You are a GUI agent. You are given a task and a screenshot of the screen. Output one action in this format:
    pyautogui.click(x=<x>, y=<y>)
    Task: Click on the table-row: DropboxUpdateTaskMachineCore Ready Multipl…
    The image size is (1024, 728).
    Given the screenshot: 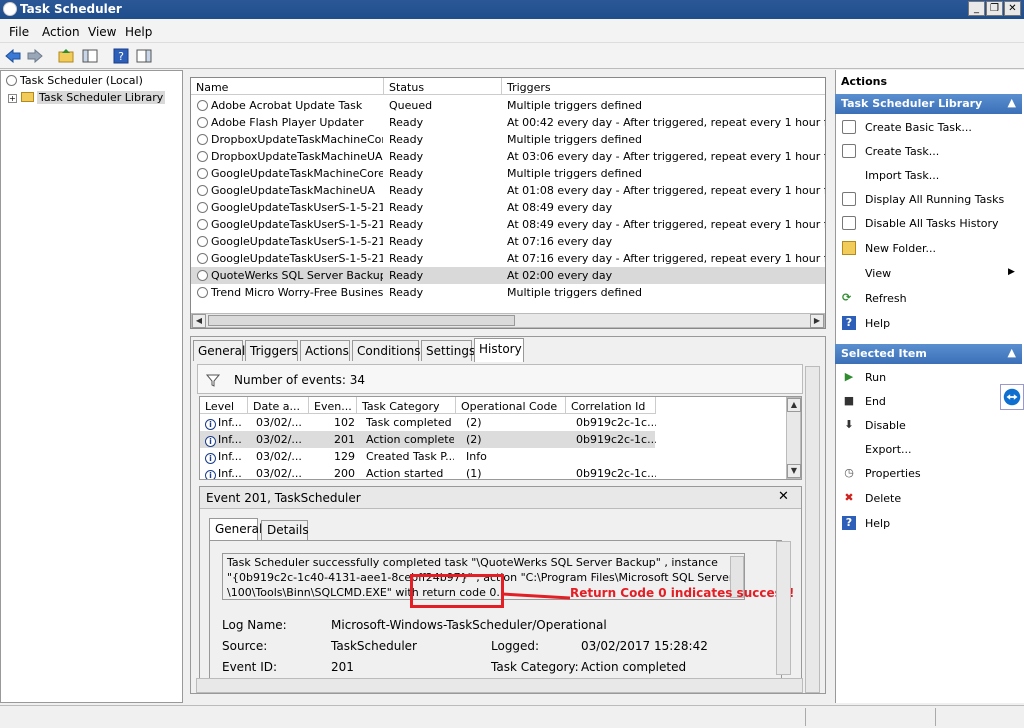 What is the action you would take?
    pyautogui.click(x=508, y=139)
    